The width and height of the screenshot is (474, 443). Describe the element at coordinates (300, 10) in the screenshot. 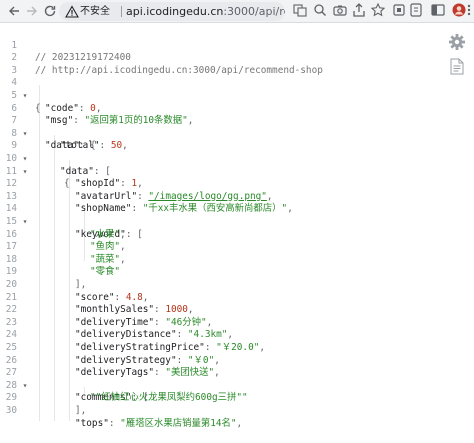

I see `translate-icon` at that location.